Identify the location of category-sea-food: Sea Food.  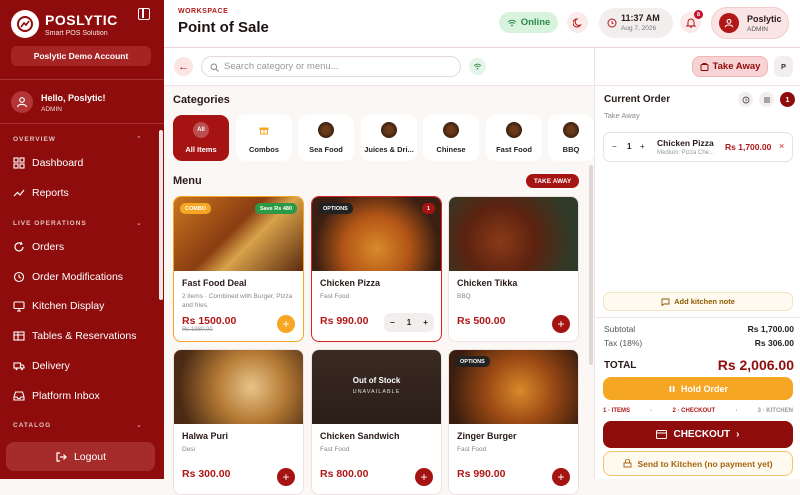
(326, 138).